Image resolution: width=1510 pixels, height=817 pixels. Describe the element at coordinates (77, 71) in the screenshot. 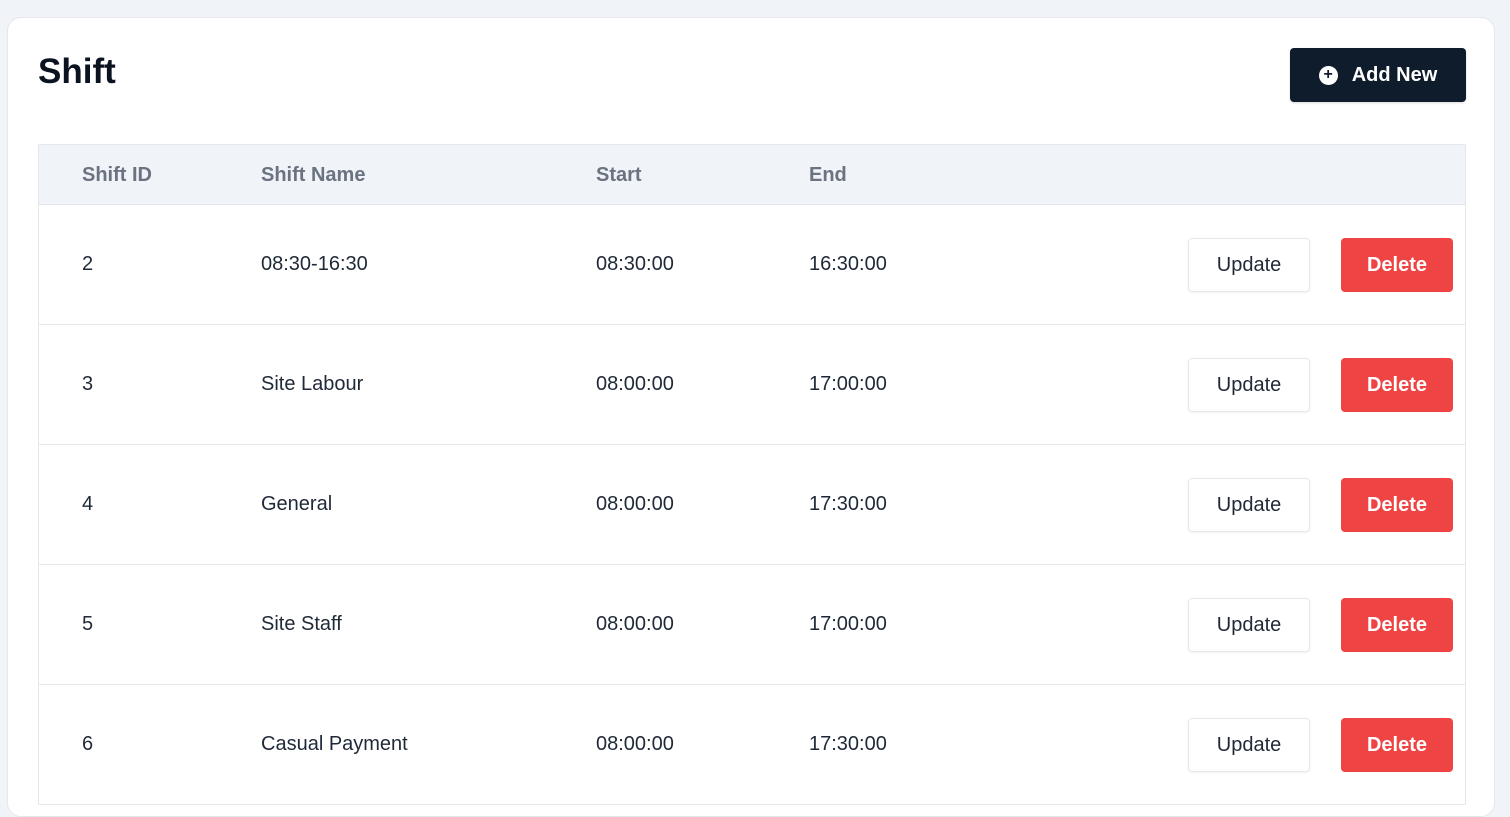

I see `page-title: Shift` at that location.